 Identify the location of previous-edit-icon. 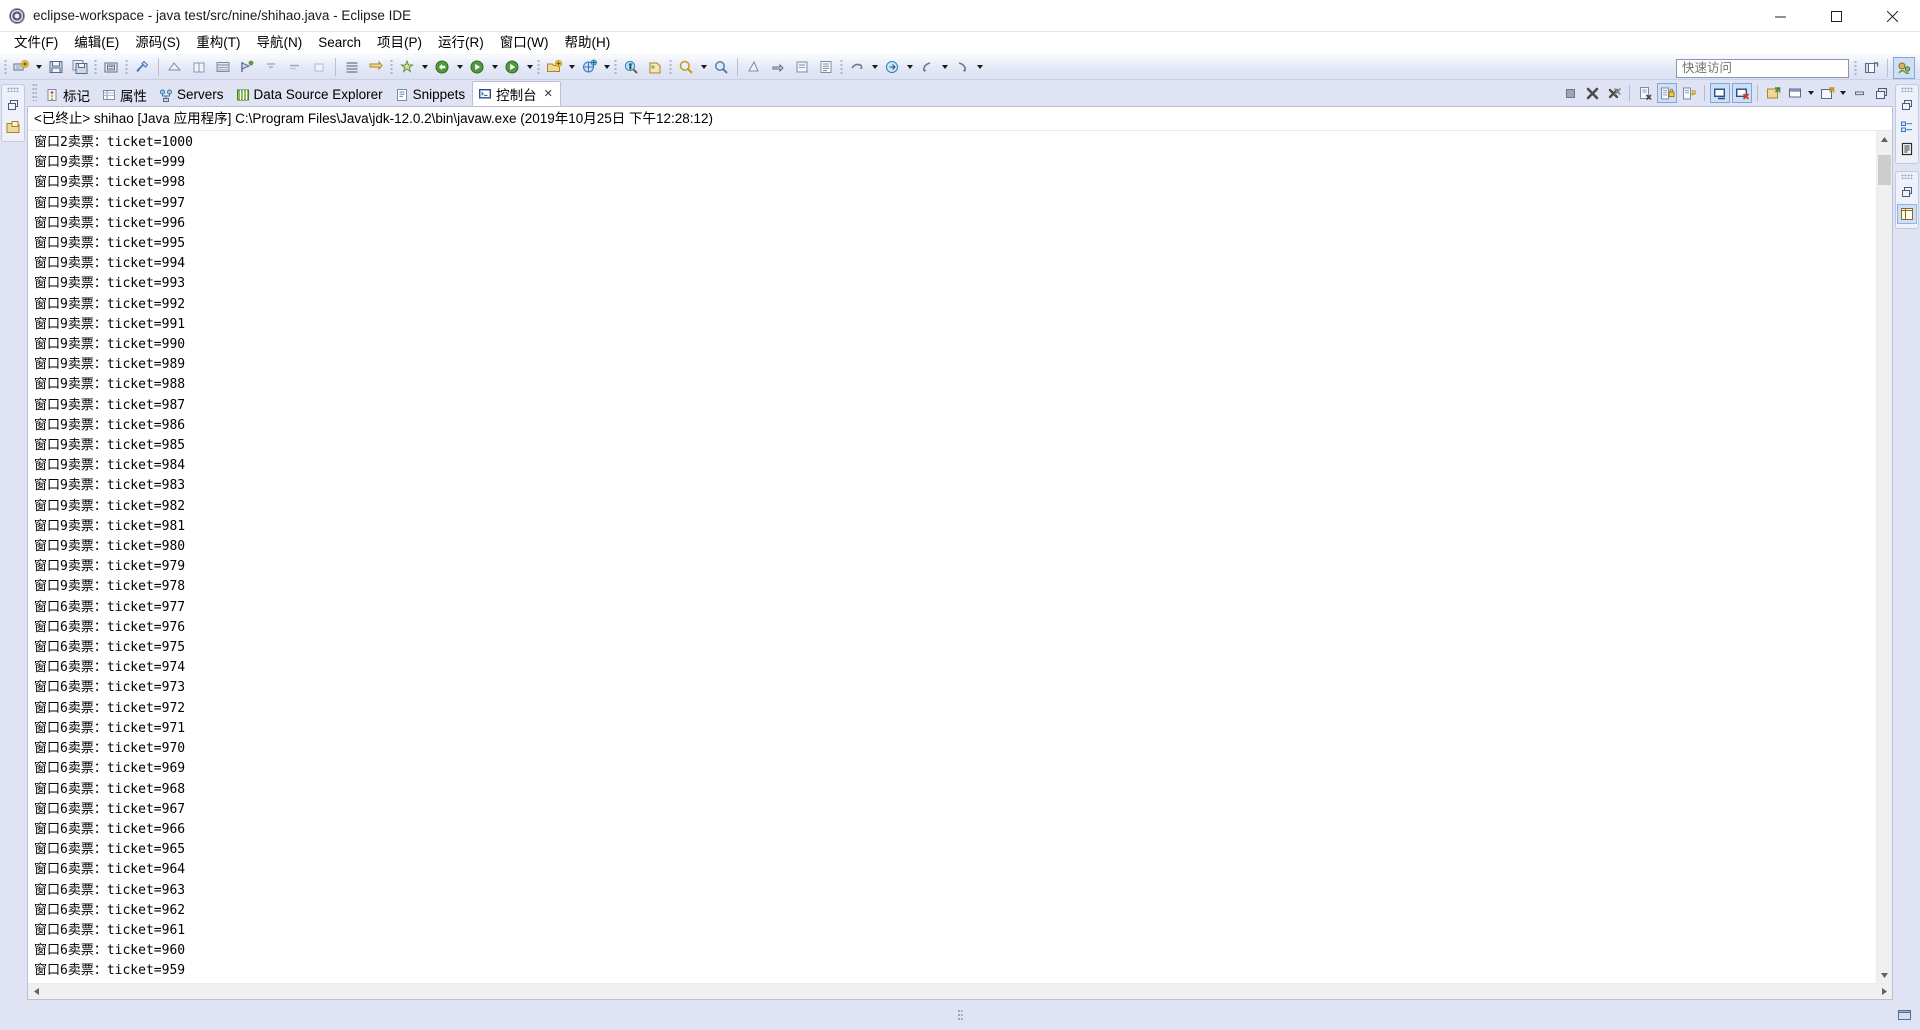
(754, 67).